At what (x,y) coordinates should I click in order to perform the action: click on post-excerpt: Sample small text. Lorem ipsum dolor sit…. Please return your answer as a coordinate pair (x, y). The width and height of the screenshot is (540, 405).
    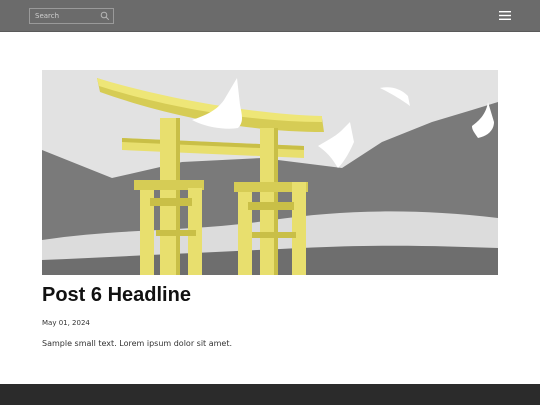
    Looking at the image, I should click on (137, 343).